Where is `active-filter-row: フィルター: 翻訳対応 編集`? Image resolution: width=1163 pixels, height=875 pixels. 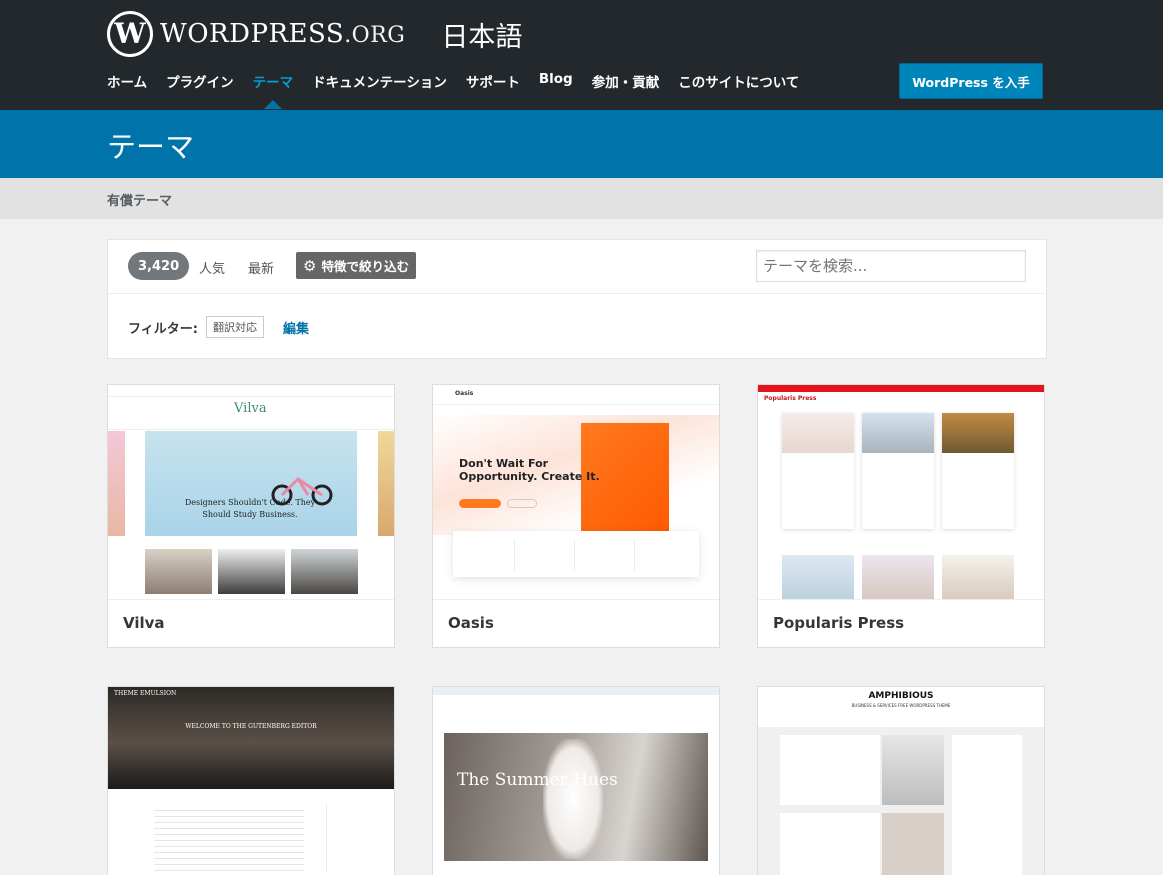 active-filter-row: フィルター: 翻訳対応 編集 is located at coordinates (218, 327).